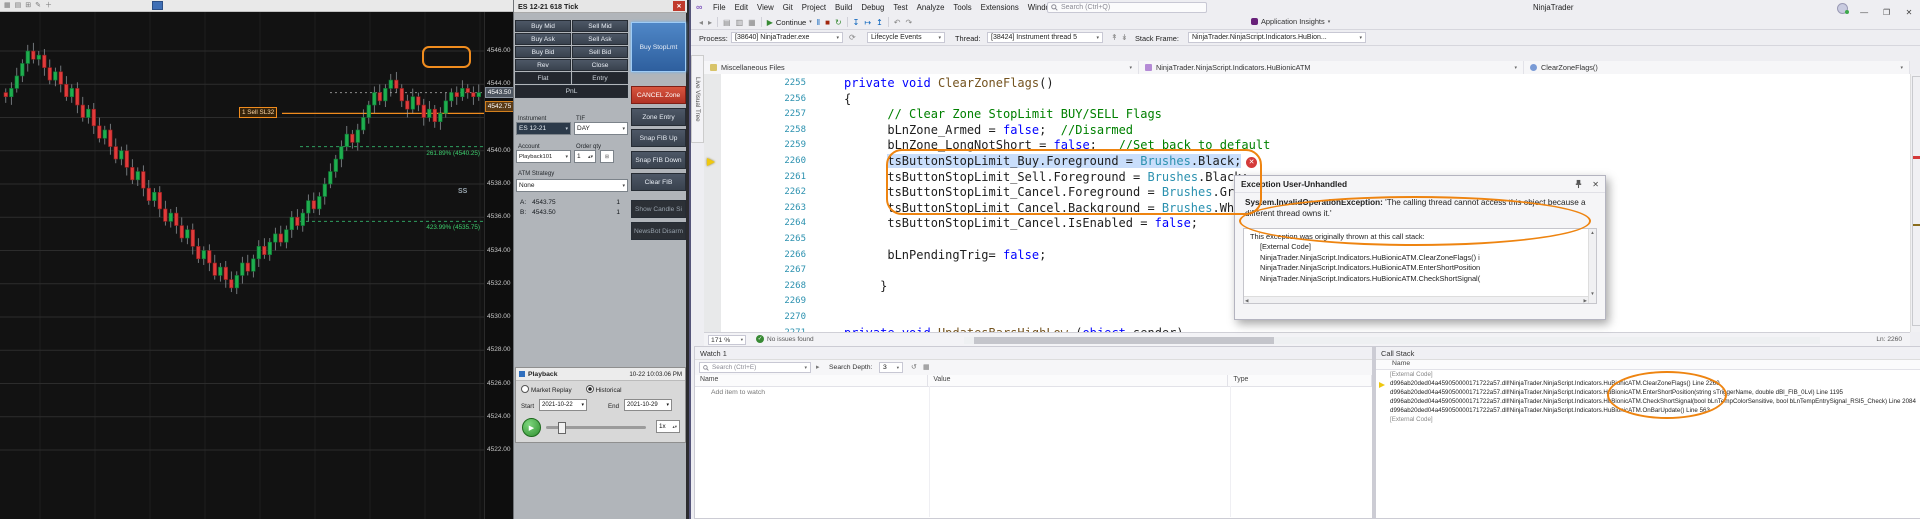 This screenshot has height=519, width=1920. I want to click on break-all-icon: ‖, so click(818, 22).